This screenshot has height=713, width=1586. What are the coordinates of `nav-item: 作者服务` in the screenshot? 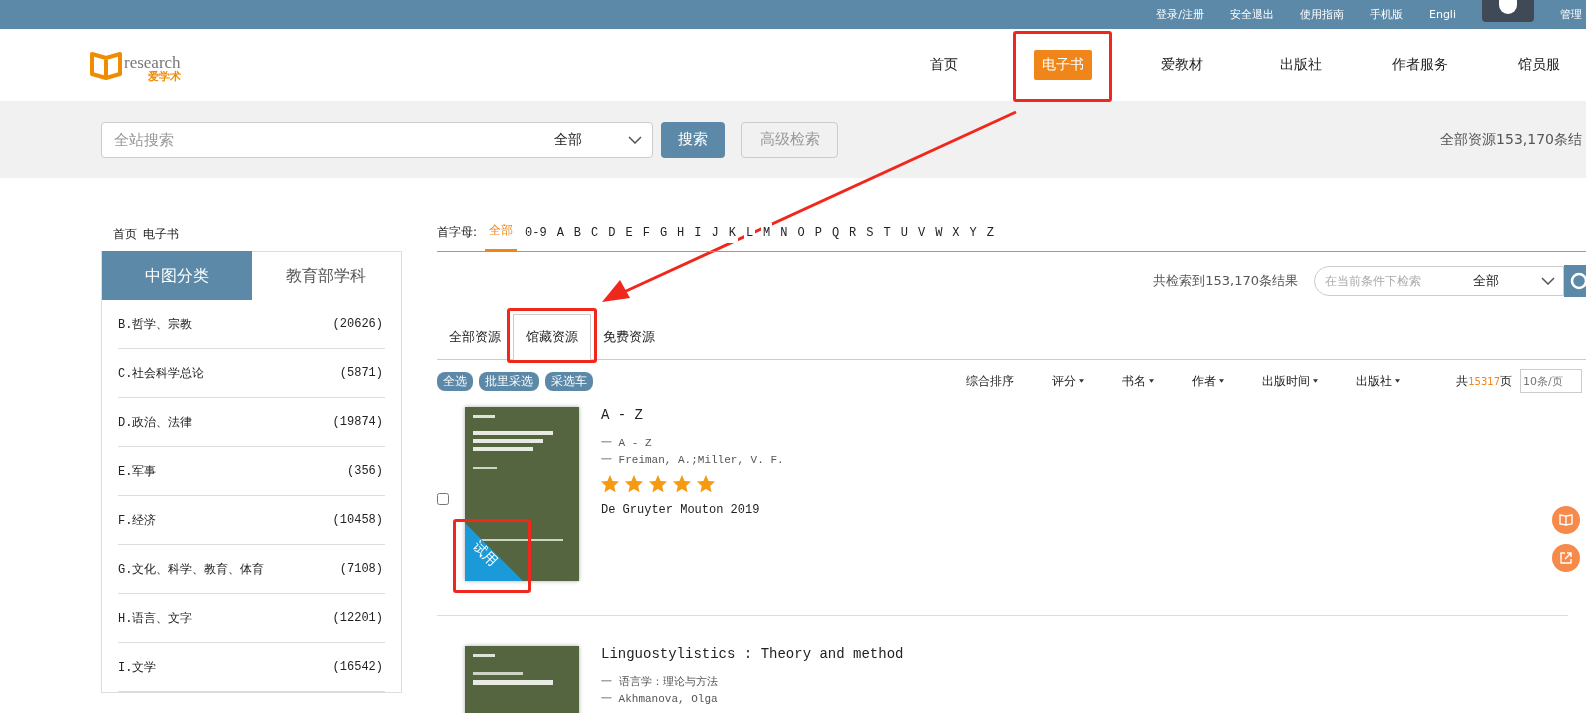 It's located at (1419, 65).